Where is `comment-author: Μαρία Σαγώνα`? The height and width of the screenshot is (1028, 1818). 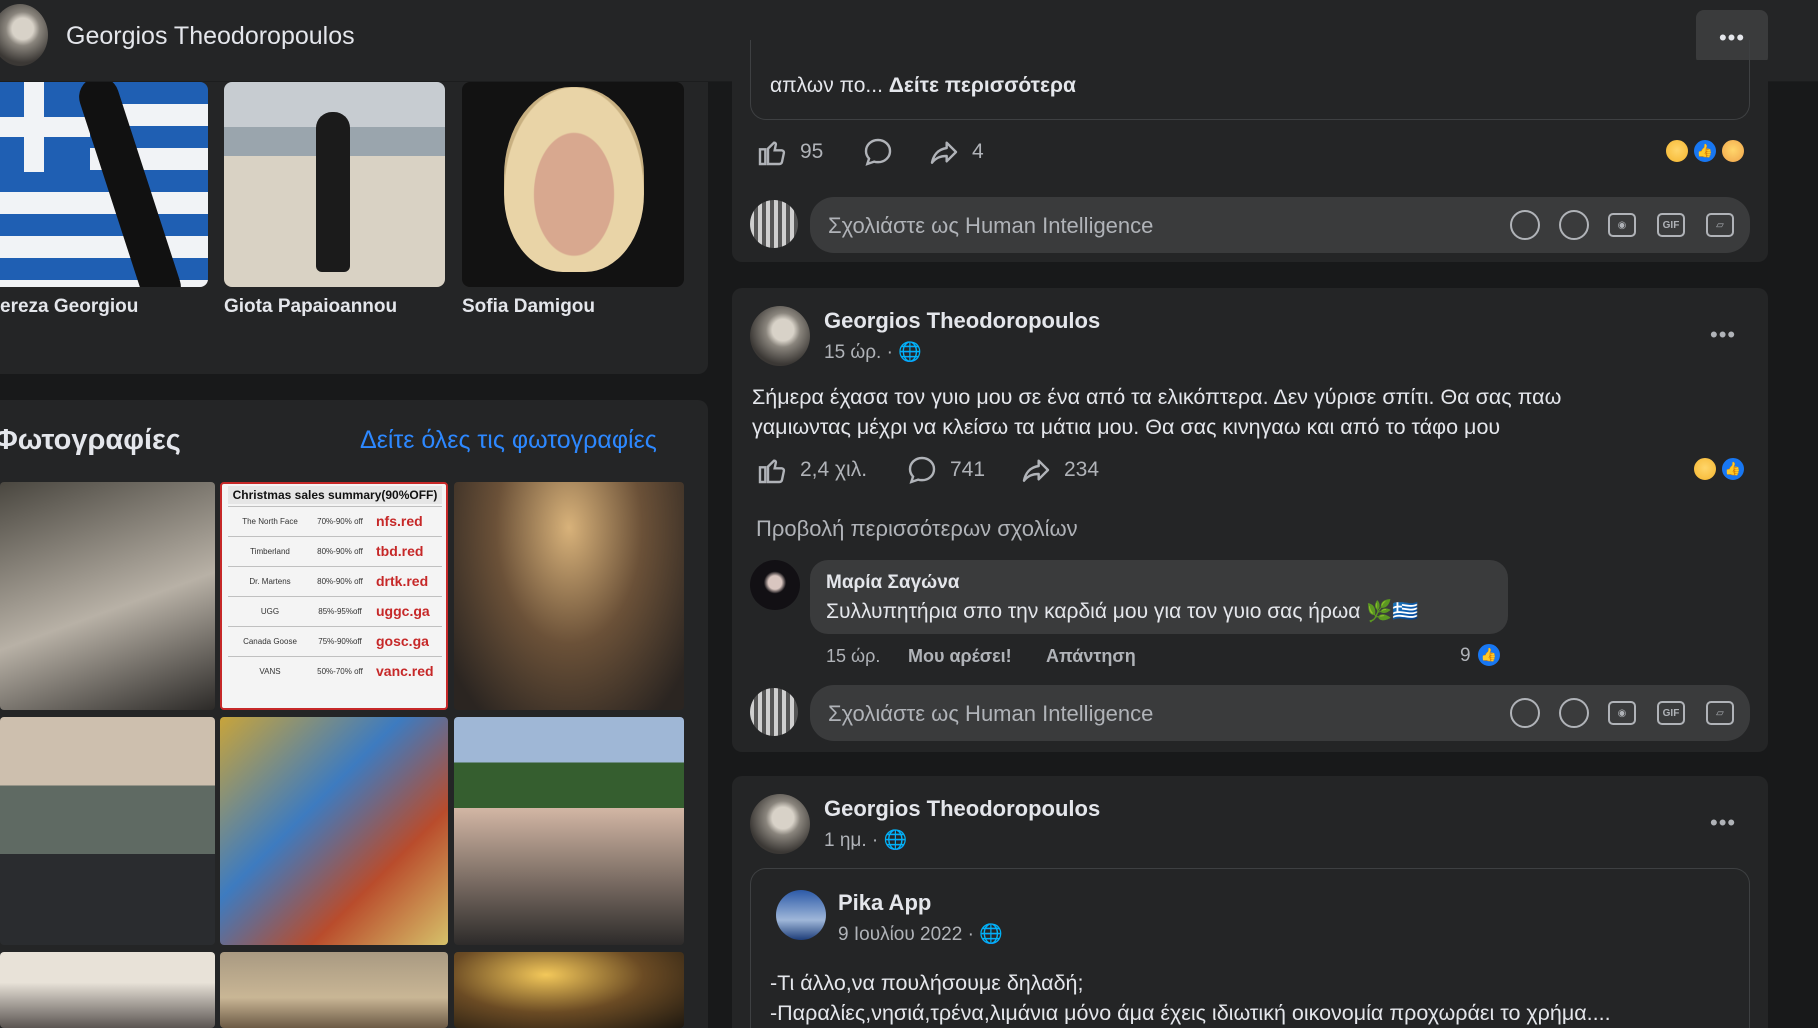 comment-author: Μαρία Σαγώνα is located at coordinates (892, 583).